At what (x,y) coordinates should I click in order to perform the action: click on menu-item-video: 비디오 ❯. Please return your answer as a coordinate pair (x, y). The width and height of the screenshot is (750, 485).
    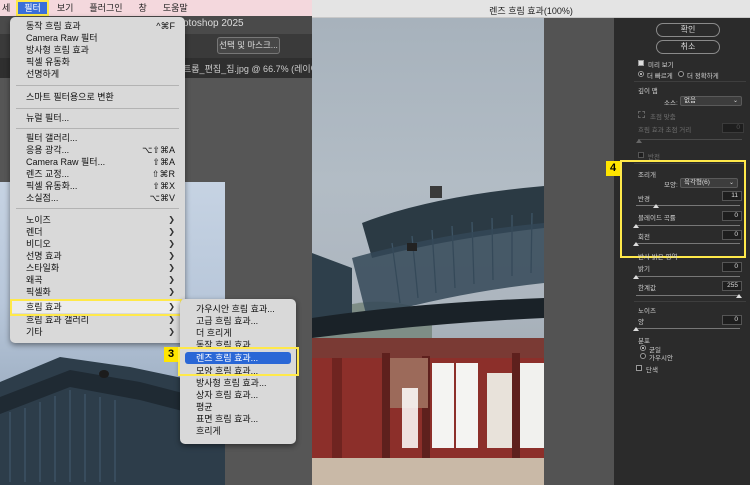
    Looking at the image, I should click on (97, 244).